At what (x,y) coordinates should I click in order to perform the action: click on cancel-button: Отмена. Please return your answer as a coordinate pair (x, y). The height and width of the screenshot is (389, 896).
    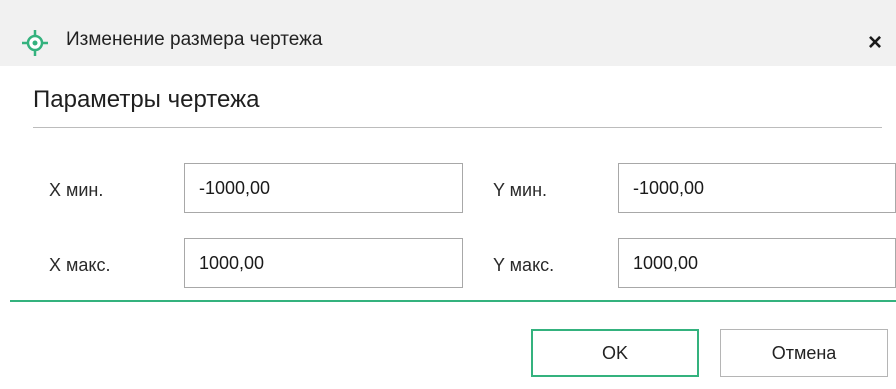
    Looking at the image, I should click on (804, 353).